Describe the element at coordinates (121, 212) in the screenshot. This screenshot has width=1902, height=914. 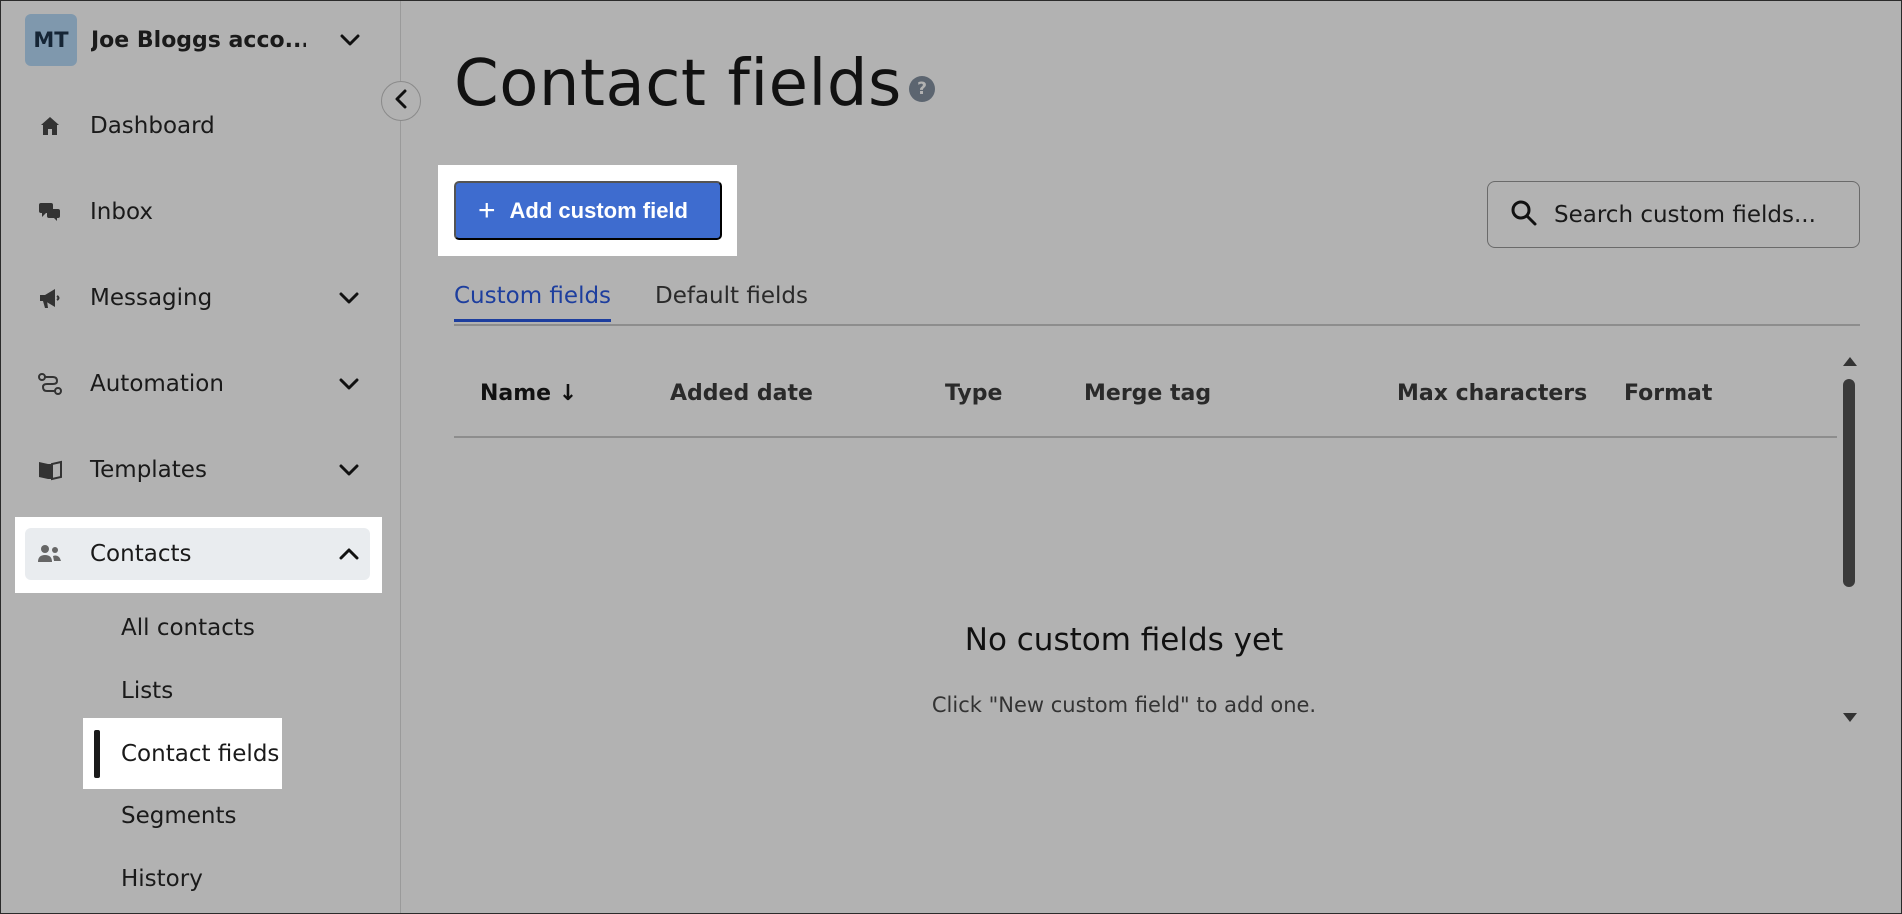
I see `sidebar-item-label: Inbox` at that location.